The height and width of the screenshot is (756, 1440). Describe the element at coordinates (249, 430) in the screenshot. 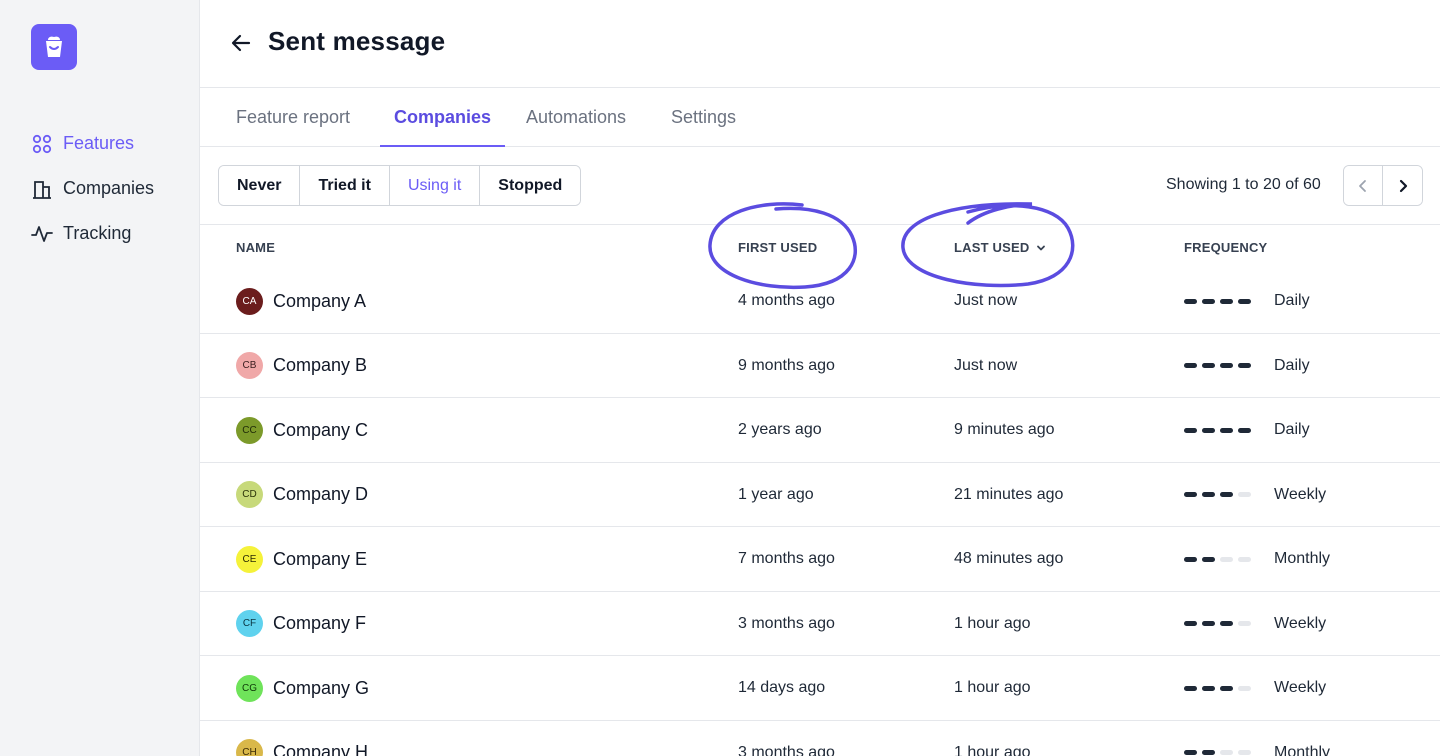

I see `avatar: CC` at that location.